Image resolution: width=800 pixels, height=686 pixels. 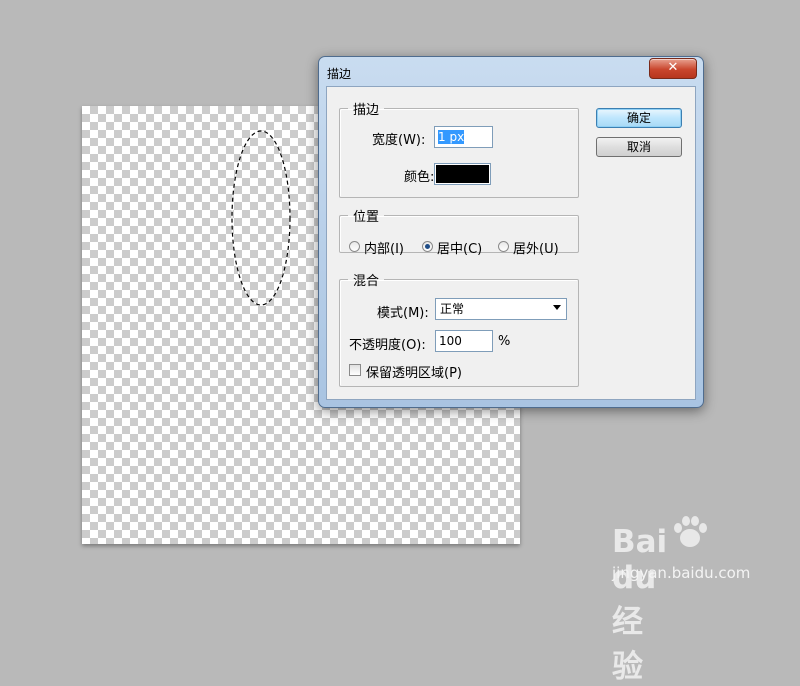 What do you see at coordinates (355, 370) in the screenshot?
I see `preserve-transparency-checkbox` at bounding box center [355, 370].